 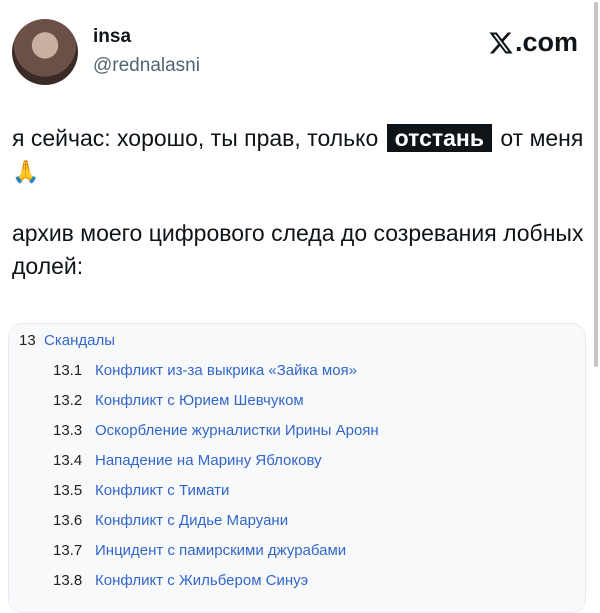 What do you see at coordinates (45, 52) in the screenshot?
I see `avatar` at bounding box center [45, 52].